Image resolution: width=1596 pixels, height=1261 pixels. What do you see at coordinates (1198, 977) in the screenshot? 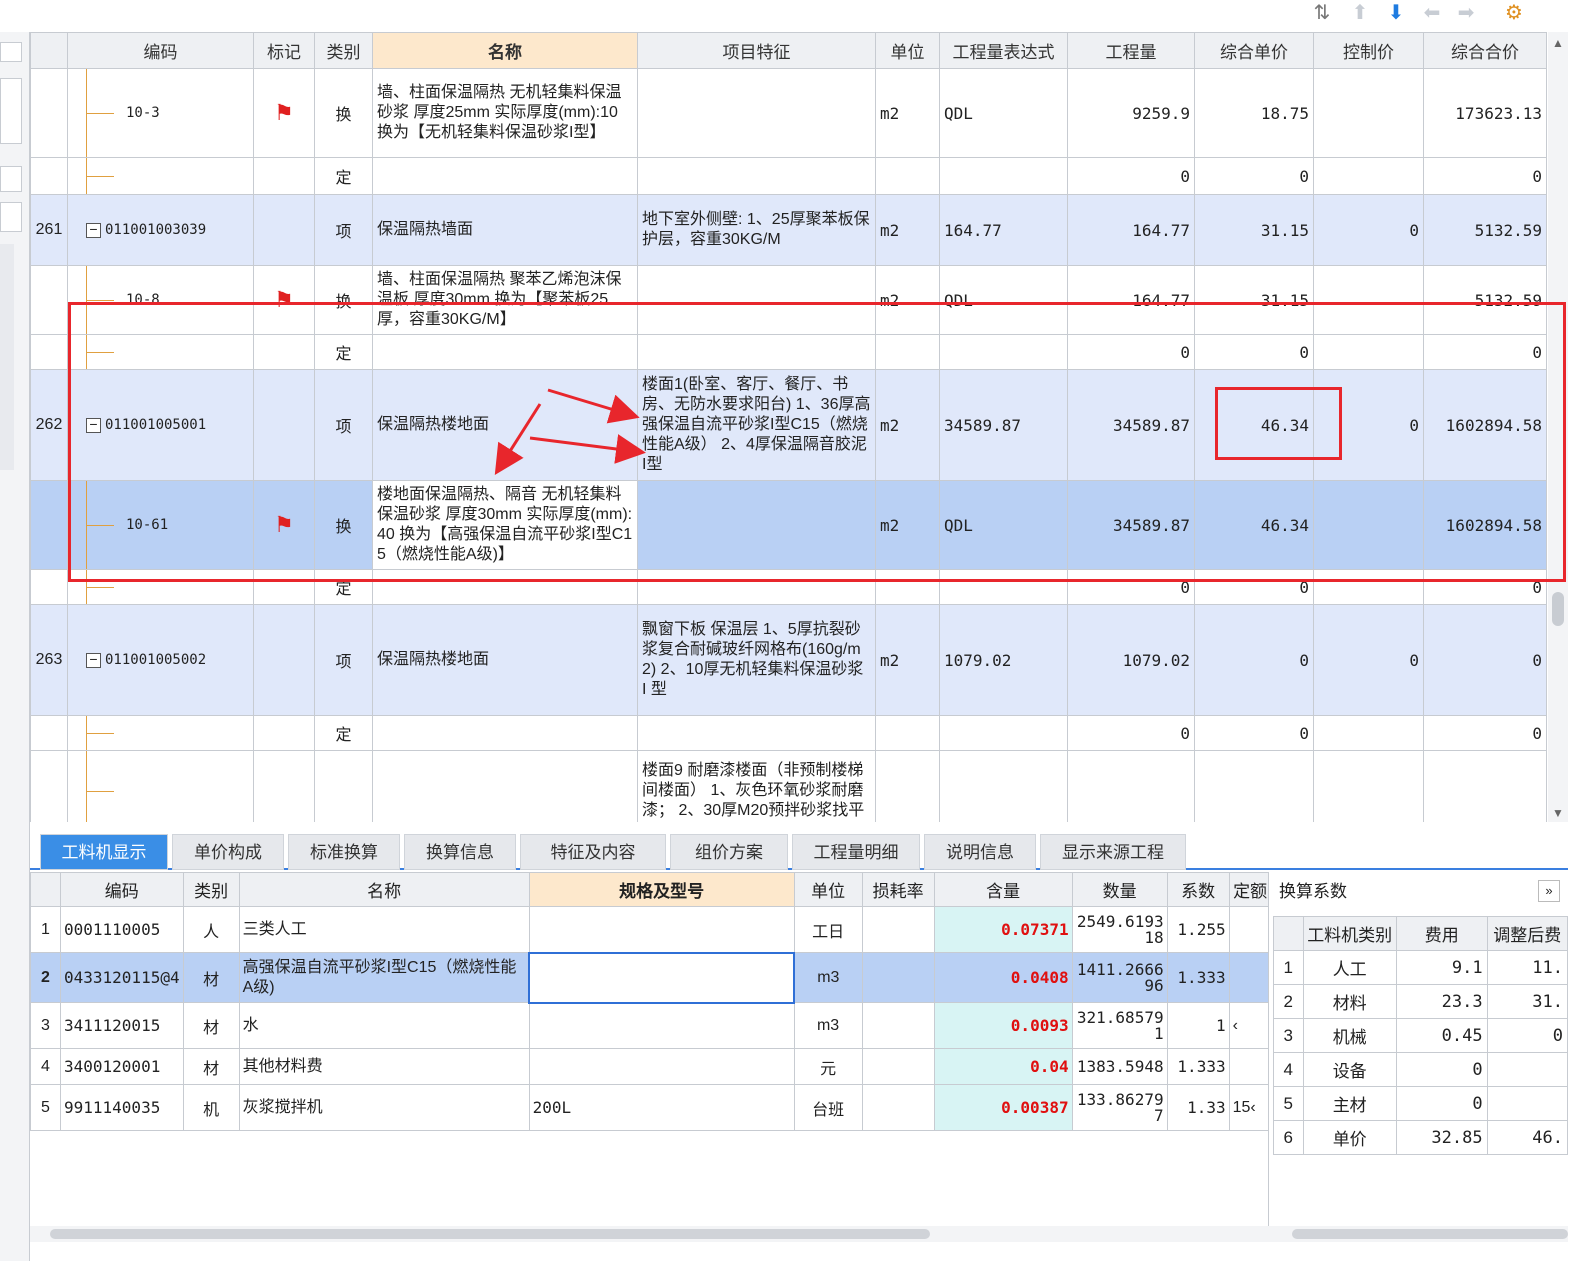
I see `res-coef-cell: 1.333` at bounding box center [1198, 977].